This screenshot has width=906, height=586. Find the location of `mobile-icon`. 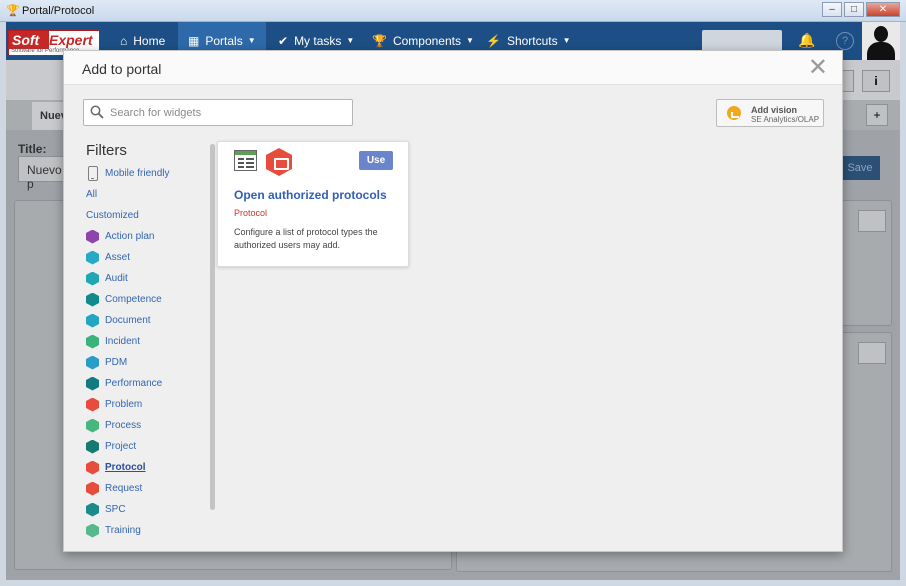

mobile-icon is located at coordinates (93, 173).